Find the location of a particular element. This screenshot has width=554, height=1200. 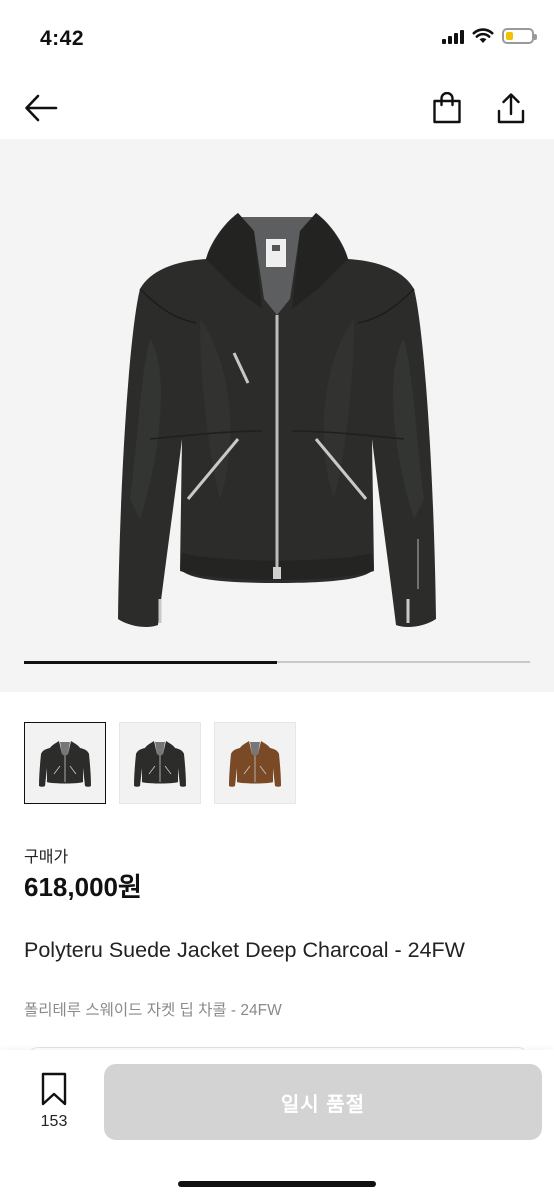

wifi-icon is located at coordinates (483, 35).